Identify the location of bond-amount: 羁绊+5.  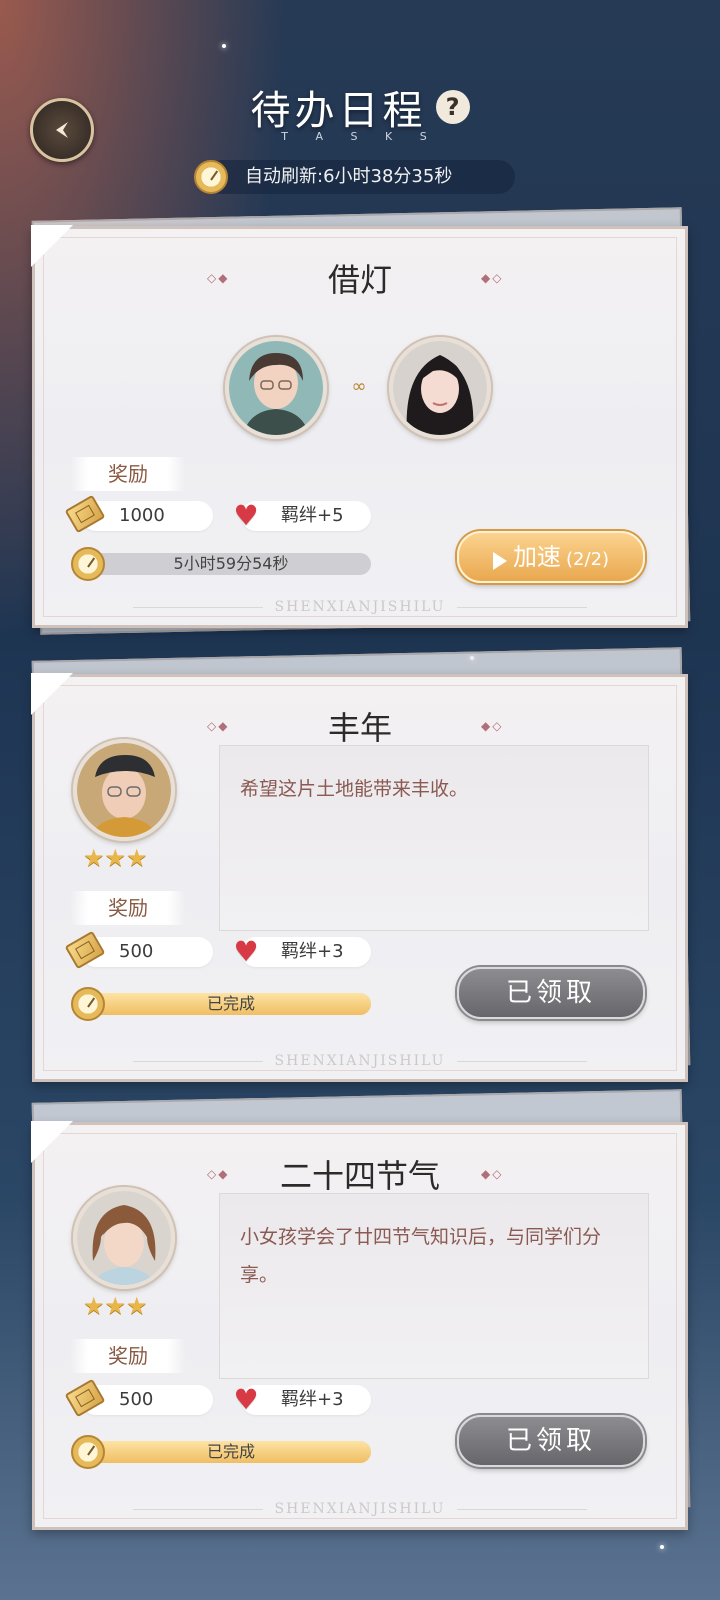
(312, 515).